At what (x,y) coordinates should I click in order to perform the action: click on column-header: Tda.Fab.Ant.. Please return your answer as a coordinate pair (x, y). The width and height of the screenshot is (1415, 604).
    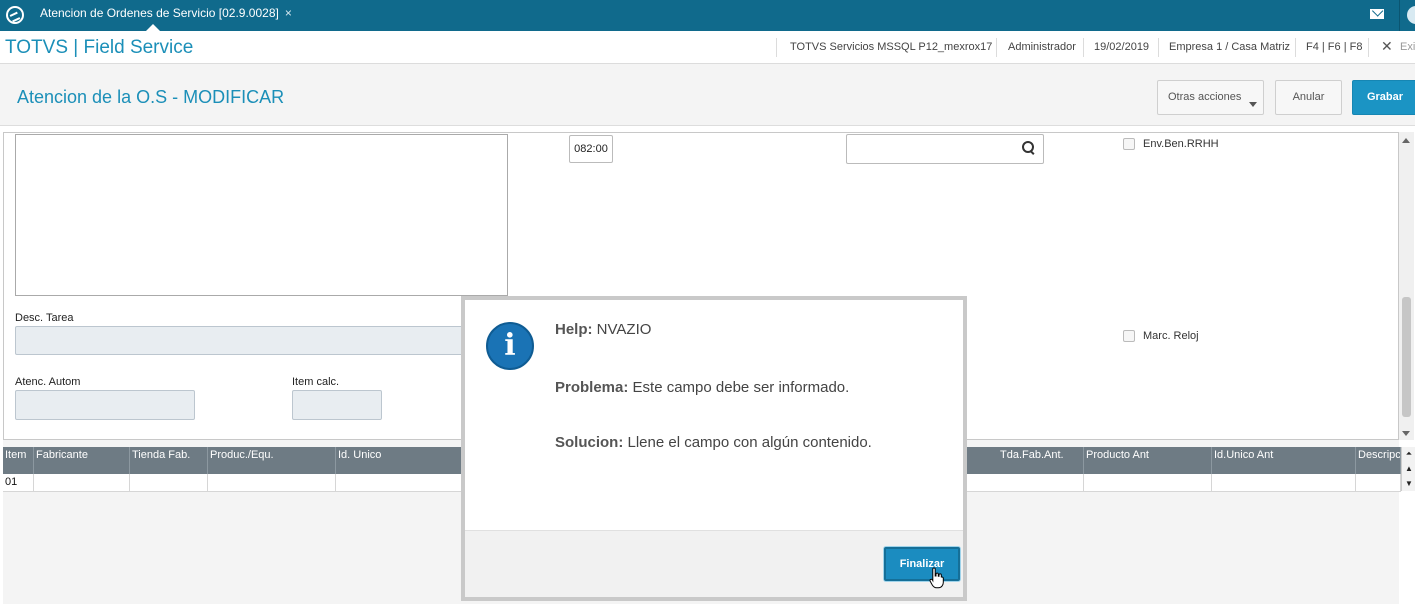
    Looking at the image, I should click on (1041, 460).